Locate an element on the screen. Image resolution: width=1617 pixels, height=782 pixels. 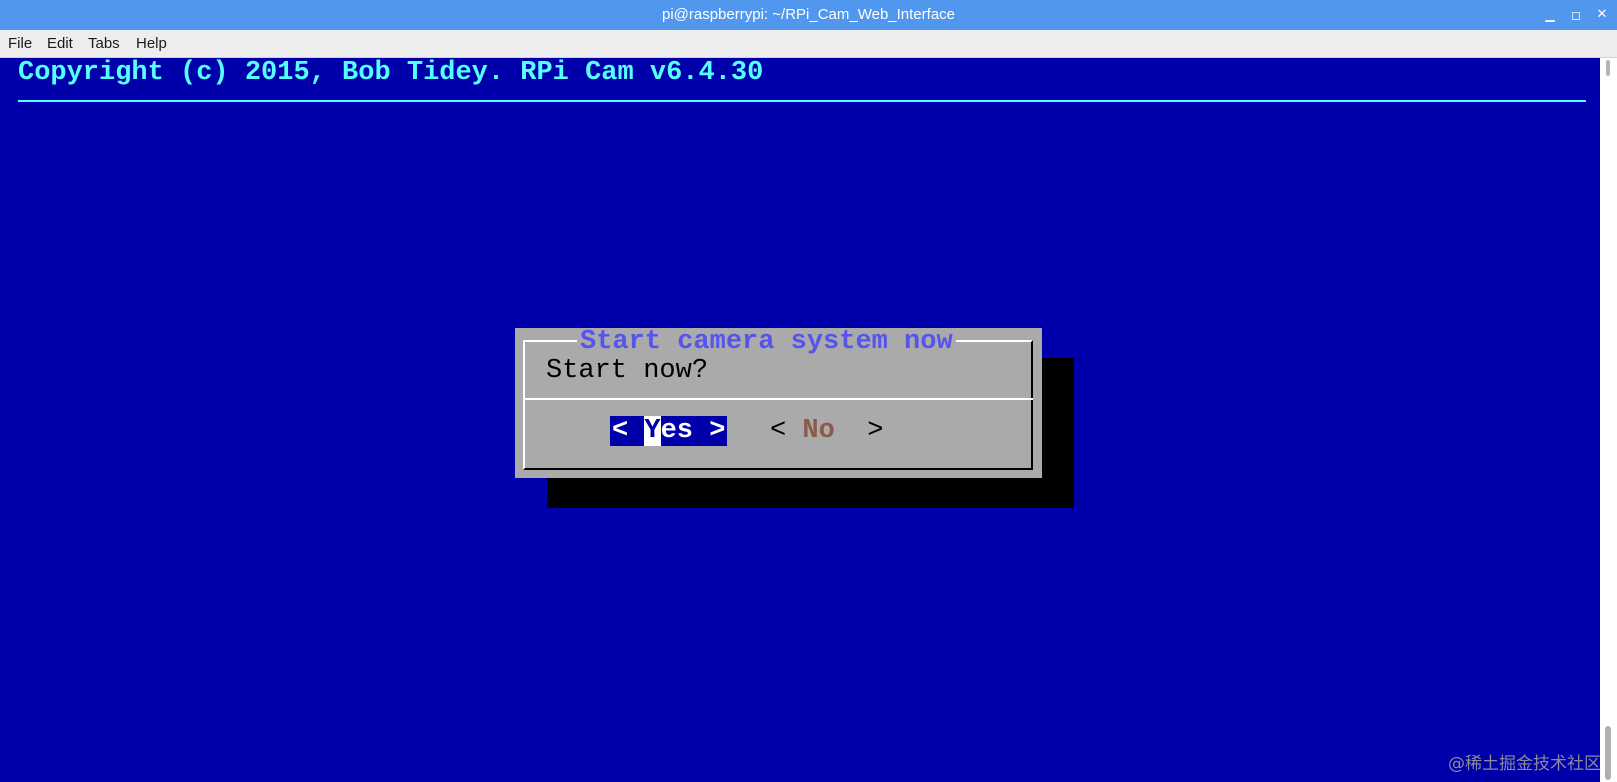
yes-label: es is located at coordinates (677, 431).